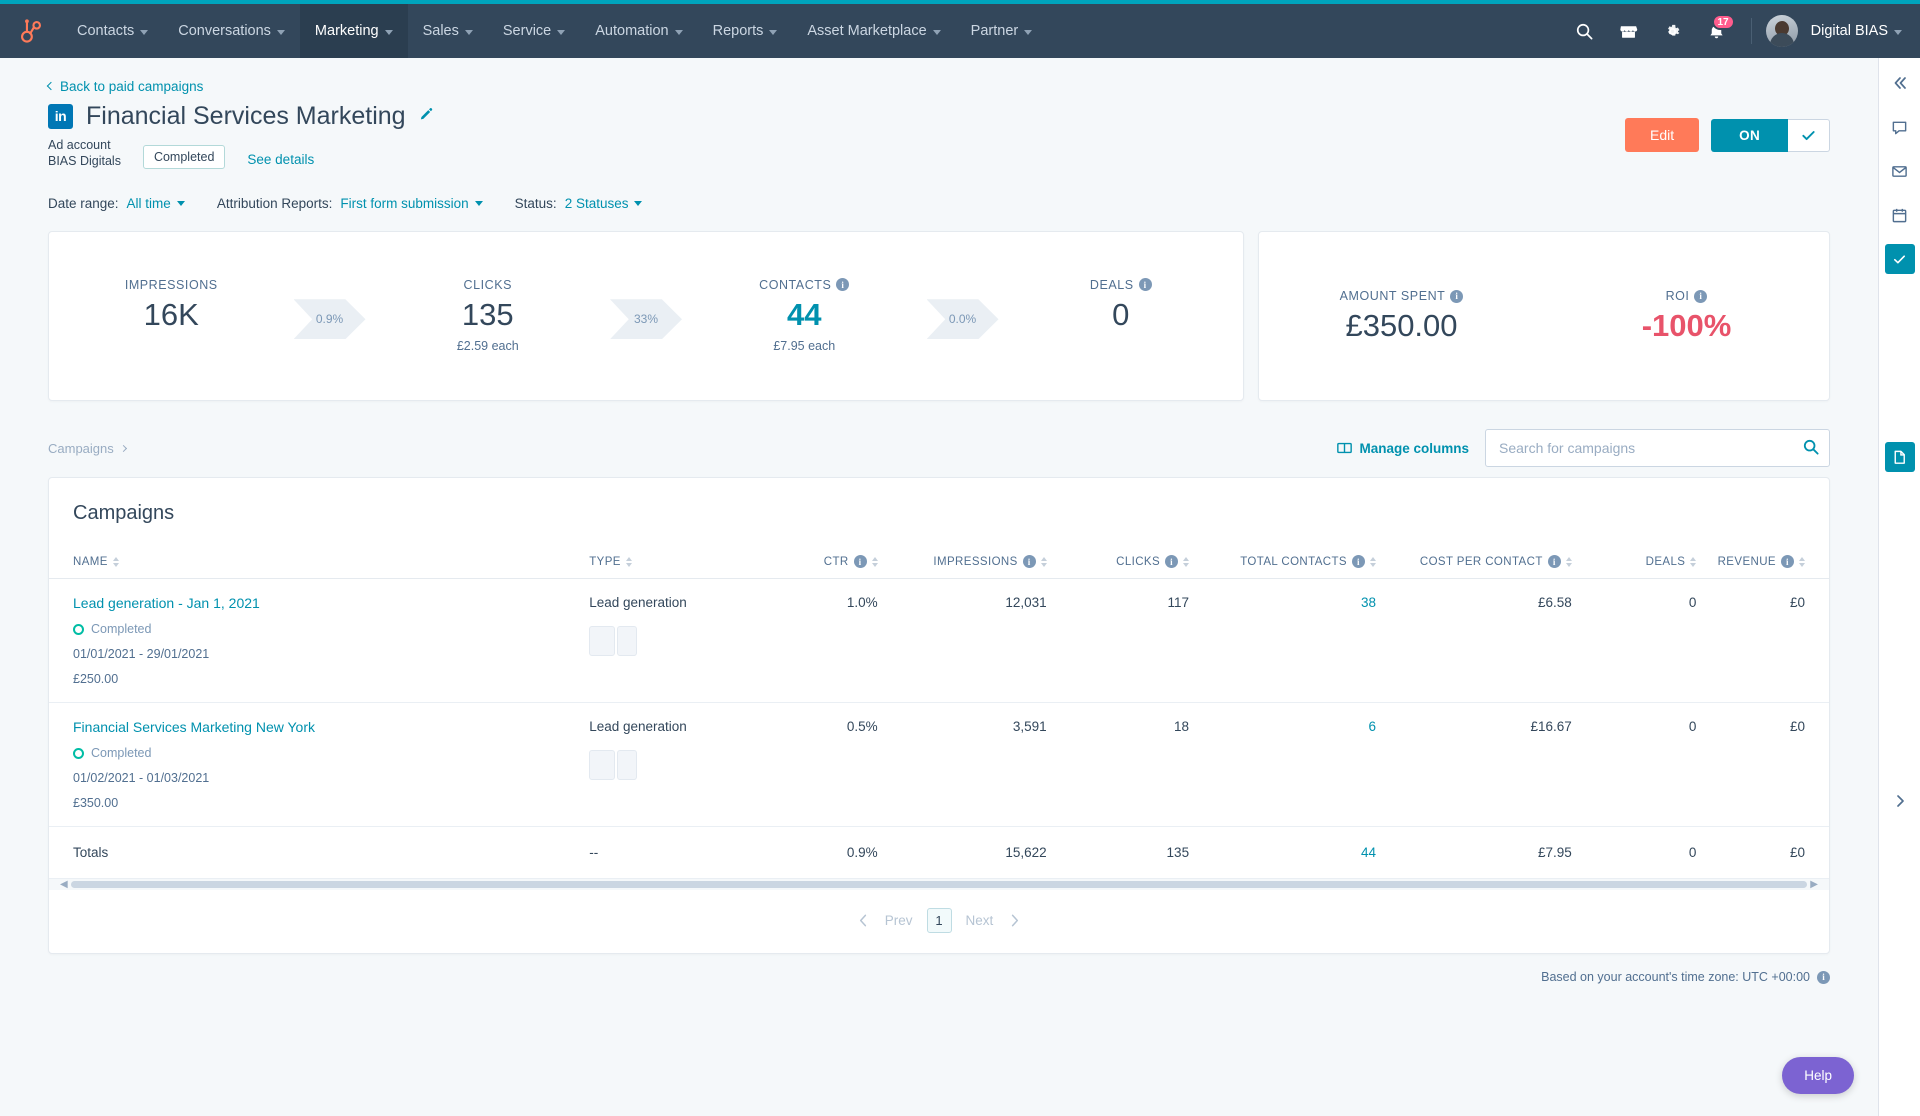 The width and height of the screenshot is (1920, 1116). What do you see at coordinates (1673, 31) in the screenshot?
I see `settings-gear-icon` at bounding box center [1673, 31].